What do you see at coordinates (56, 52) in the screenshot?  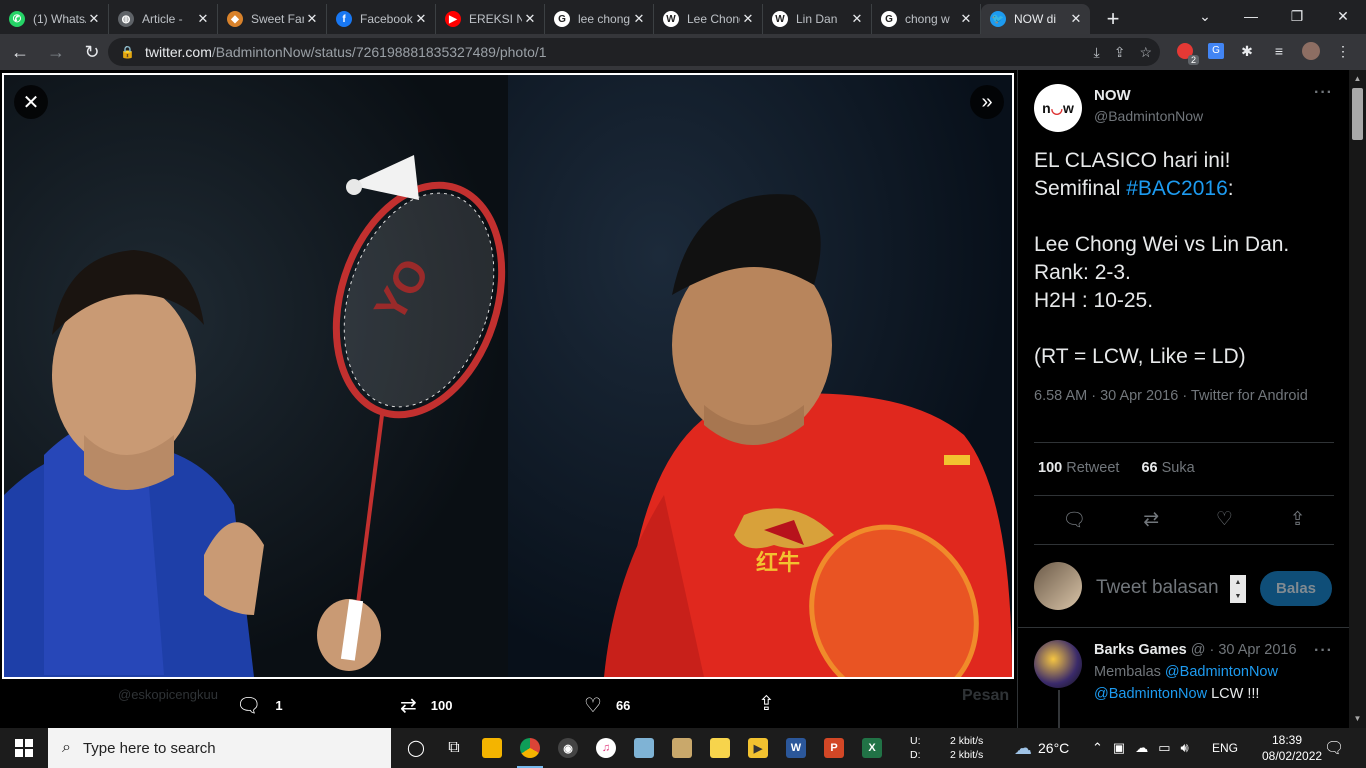 I see `forward-button: →` at bounding box center [56, 52].